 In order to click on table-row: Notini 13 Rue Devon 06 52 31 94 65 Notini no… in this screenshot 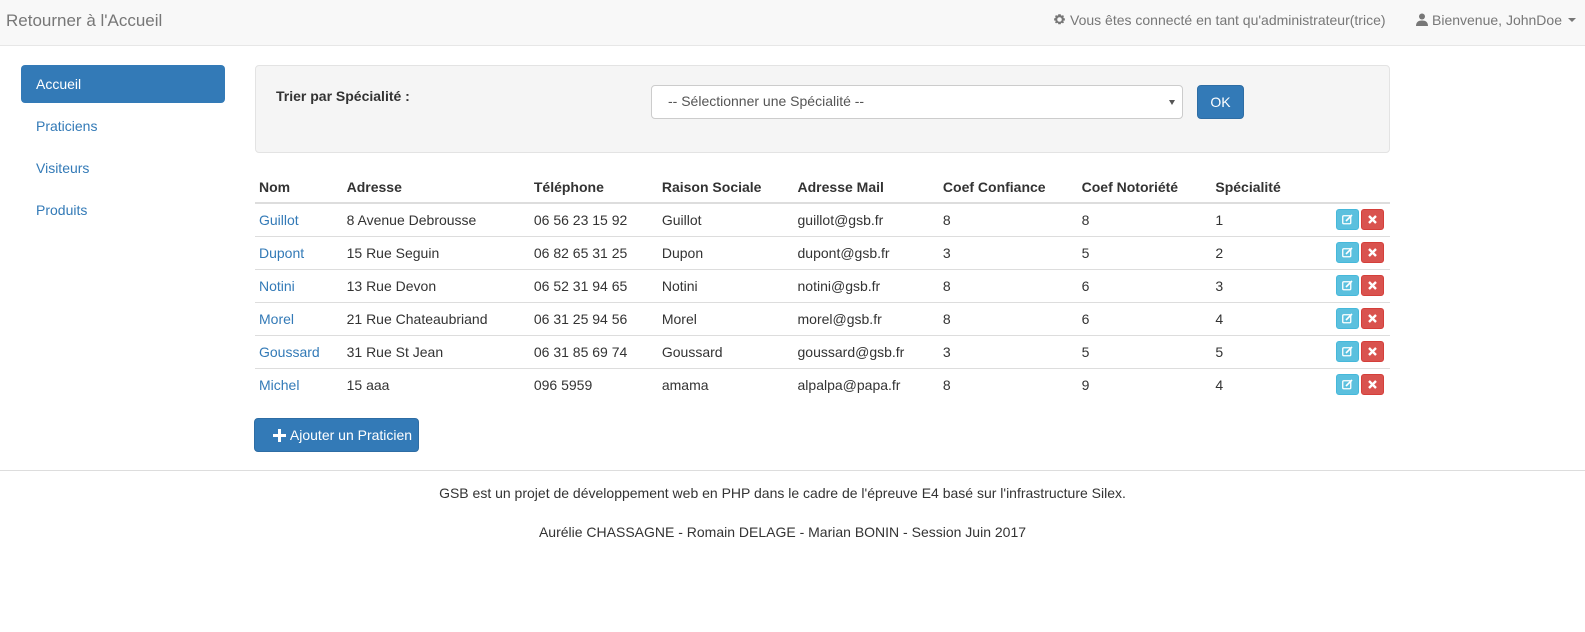, I will do `click(822, 285)`.